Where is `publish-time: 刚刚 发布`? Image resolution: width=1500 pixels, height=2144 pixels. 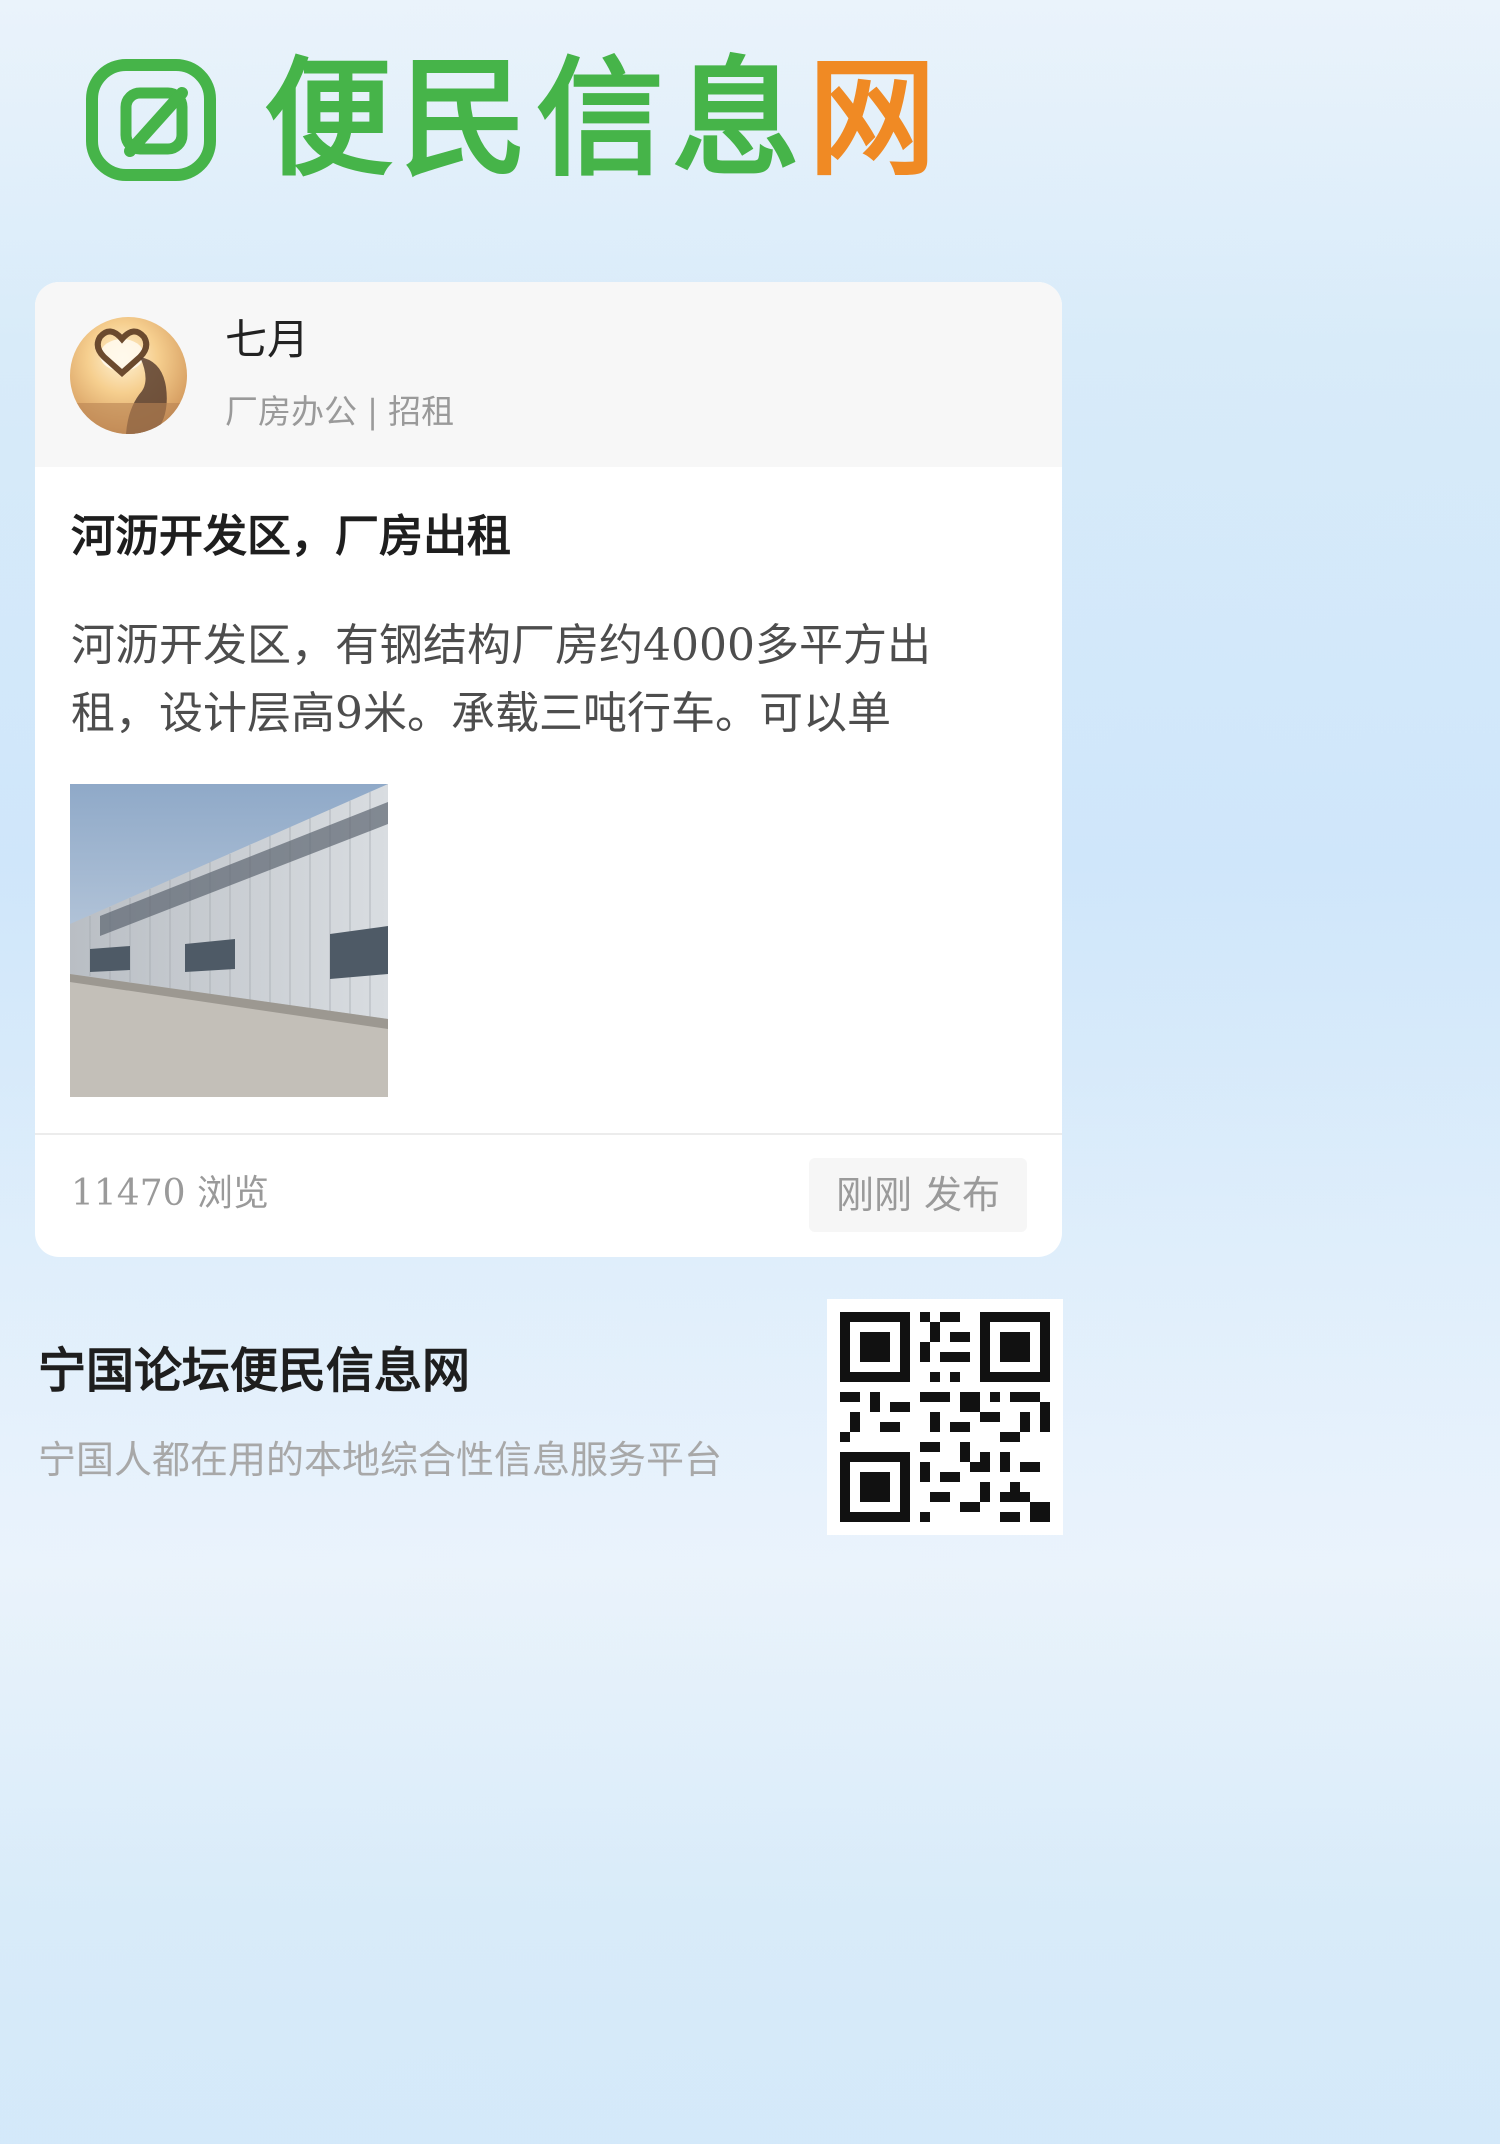 publish-time: 刚刚 发布 is located at coordinates (918, 1195).